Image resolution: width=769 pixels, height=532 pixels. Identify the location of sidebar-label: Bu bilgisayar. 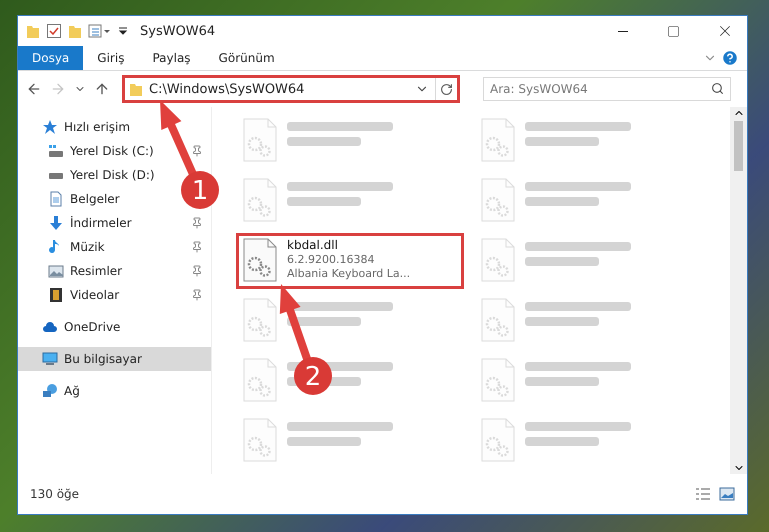
(103, 359).